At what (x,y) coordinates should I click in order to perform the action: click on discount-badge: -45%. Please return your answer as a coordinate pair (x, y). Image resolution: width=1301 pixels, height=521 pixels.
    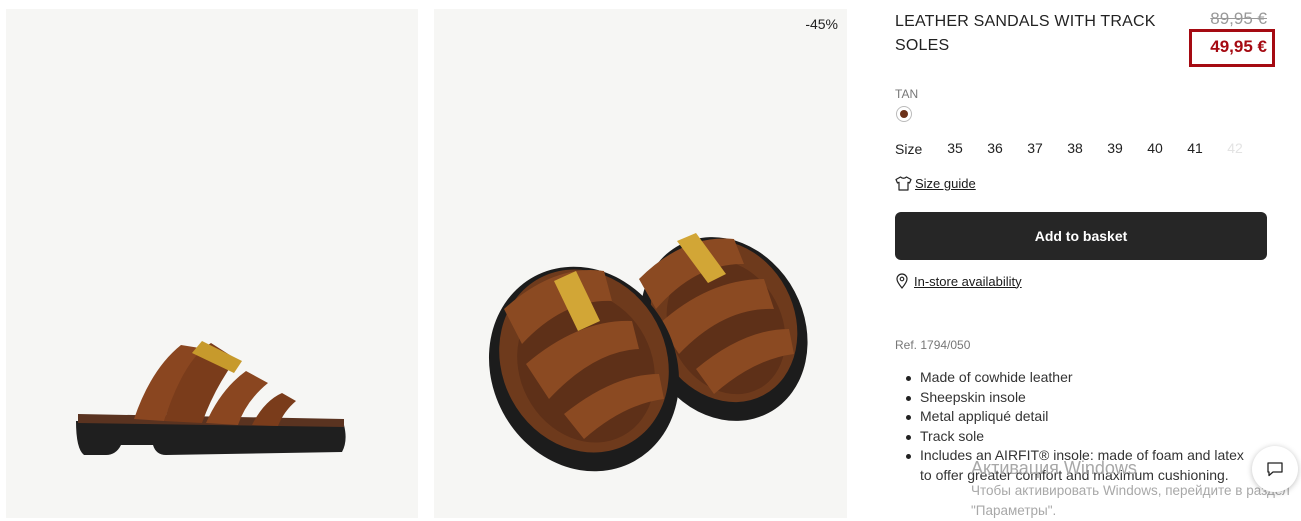
    Looking at the image, I should click on (821, 24).